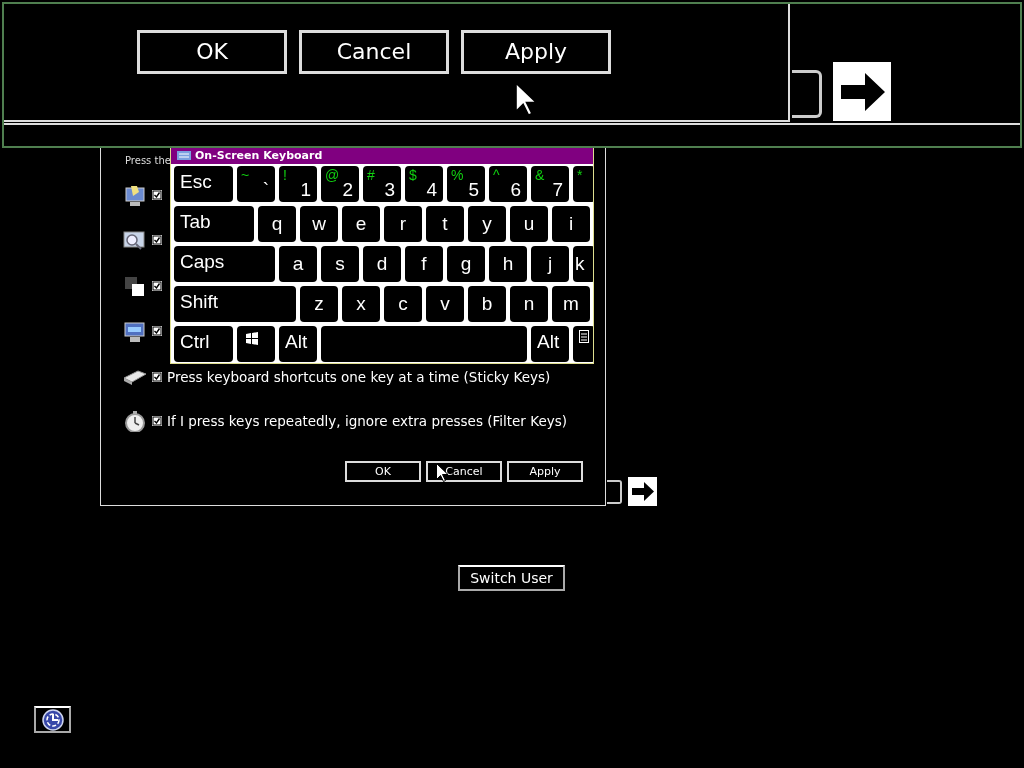  What do you see at coordinates (550, 264) in the screenshot?
I see `key: j` at bounding box center [550, 264].